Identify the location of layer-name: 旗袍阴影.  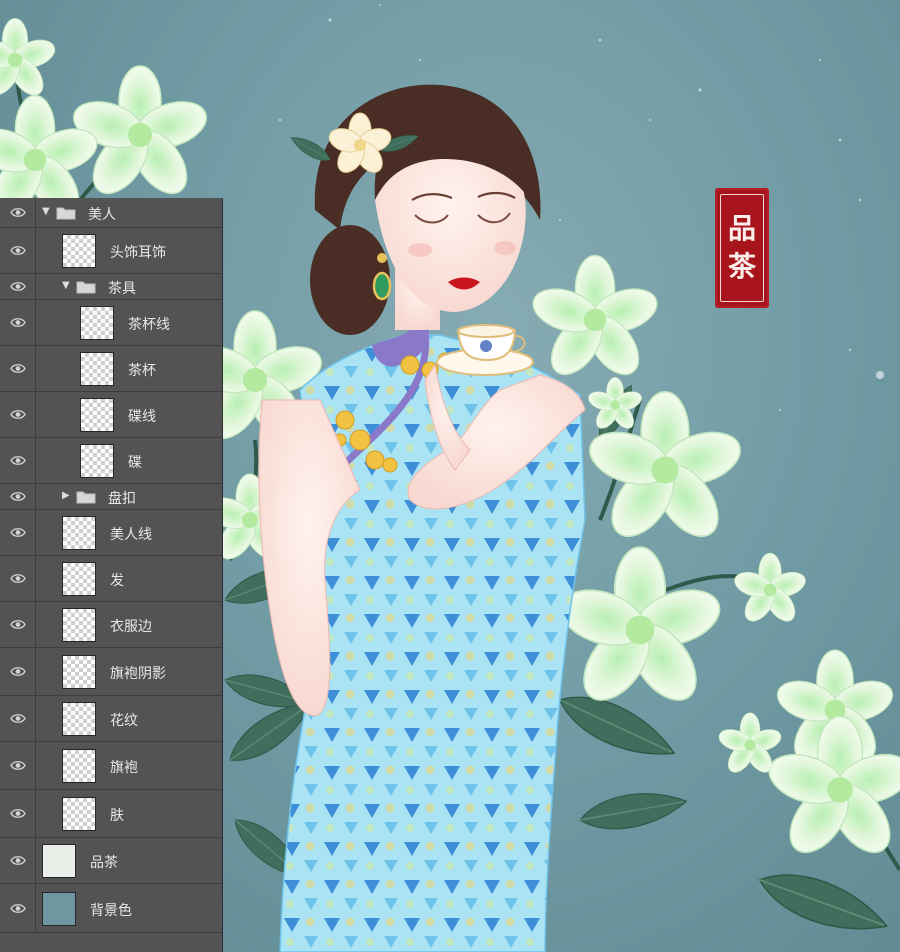
(138, 674).